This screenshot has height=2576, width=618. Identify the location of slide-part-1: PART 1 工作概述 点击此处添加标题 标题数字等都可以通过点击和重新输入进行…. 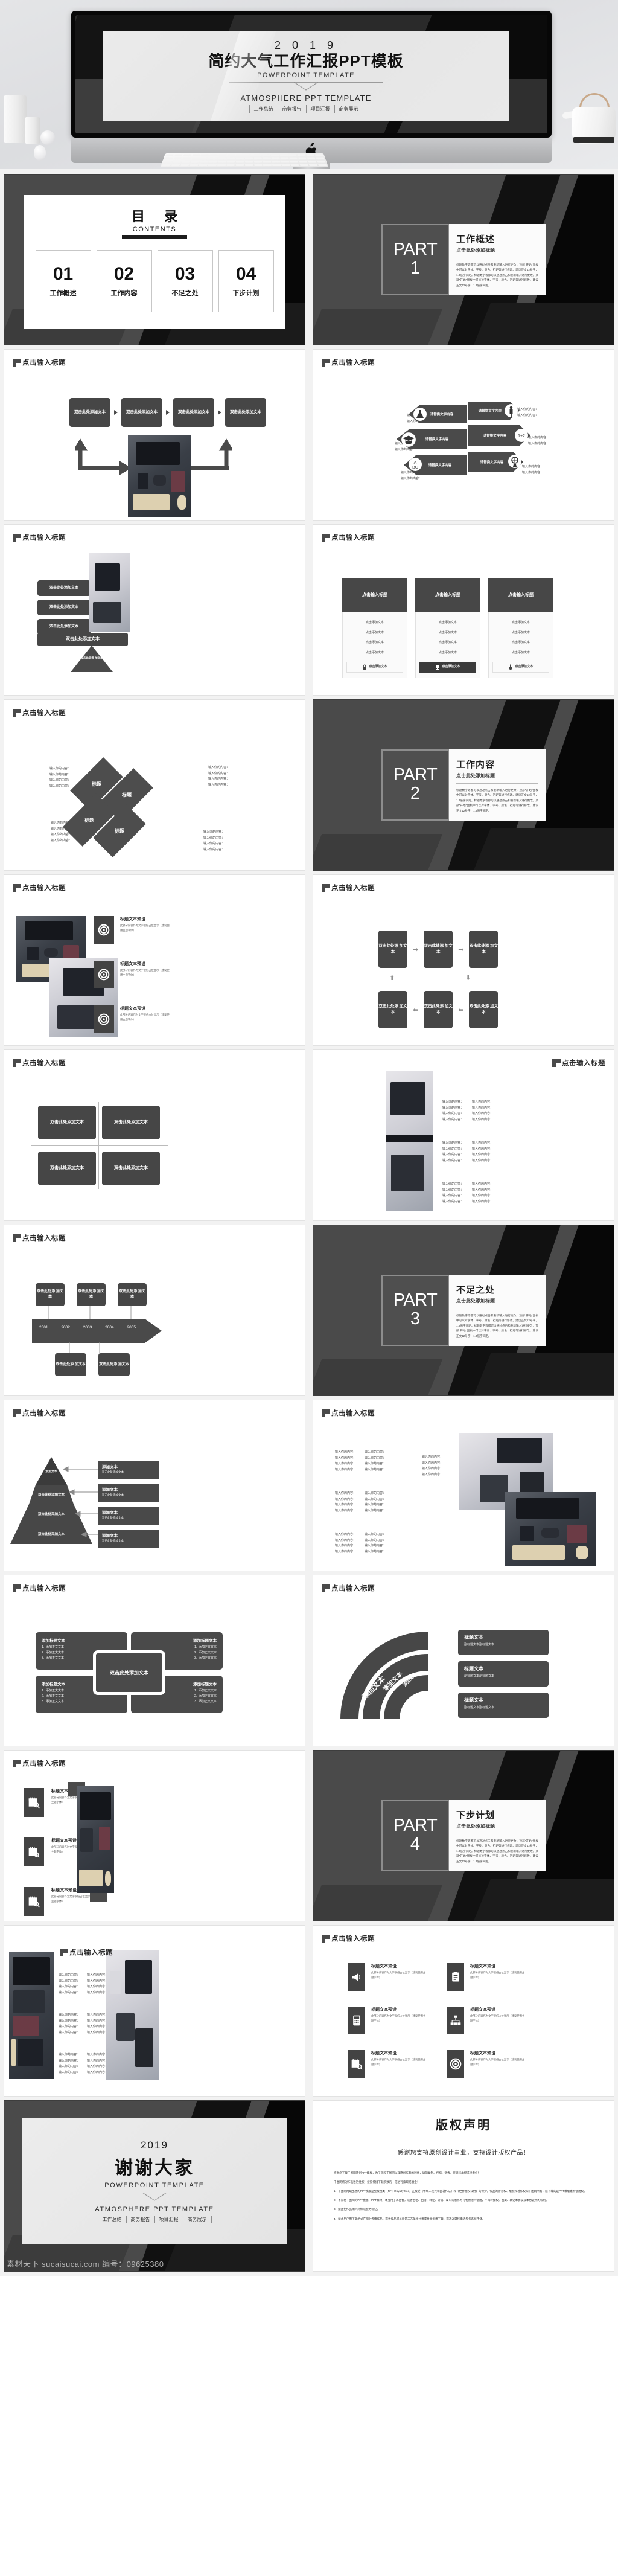
(463, 259).